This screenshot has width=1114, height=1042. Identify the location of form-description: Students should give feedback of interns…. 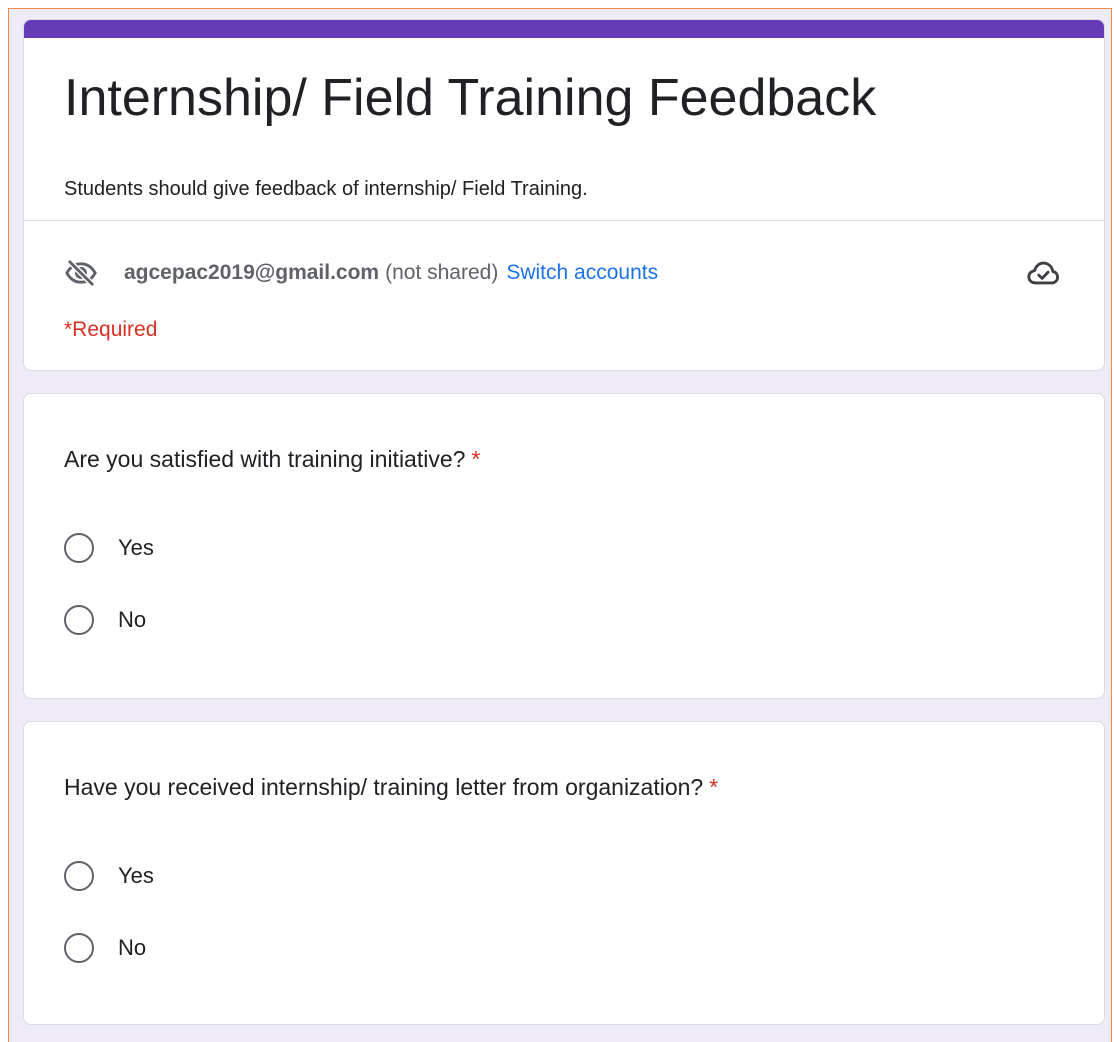
(326, 189).